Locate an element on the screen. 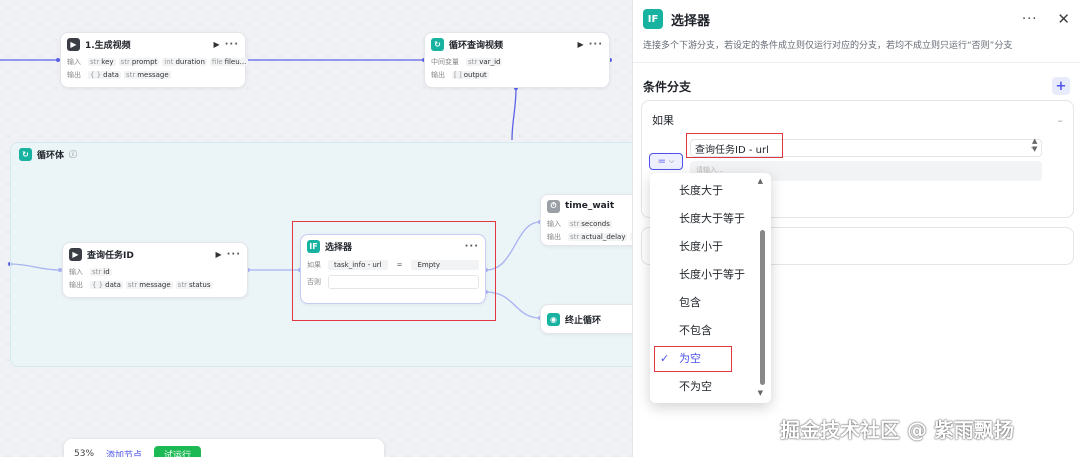  param-tag: str seconds is located at coordinates (590, 223).